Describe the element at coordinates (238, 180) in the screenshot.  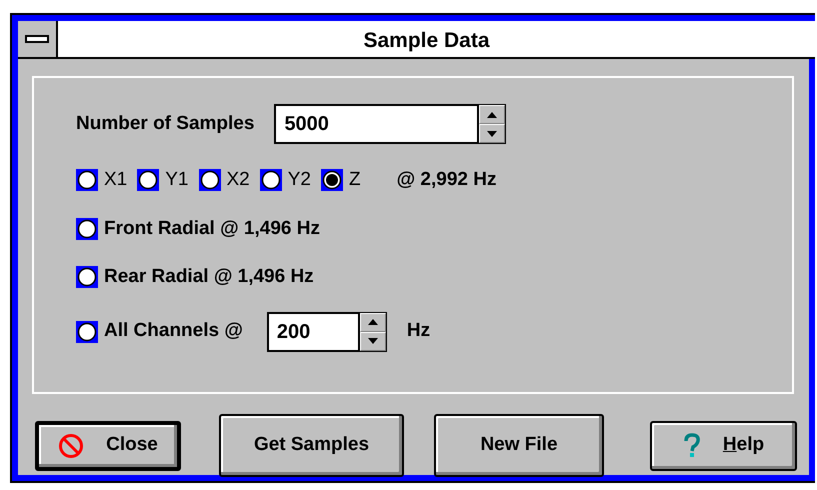
I see `radio-label: X2` at that location.